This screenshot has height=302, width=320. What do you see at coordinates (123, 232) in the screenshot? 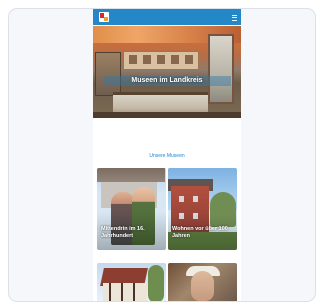
I see `tile-1-label: Mittendrin im 16. Jahrhundert` at bounding box center [123, 232].